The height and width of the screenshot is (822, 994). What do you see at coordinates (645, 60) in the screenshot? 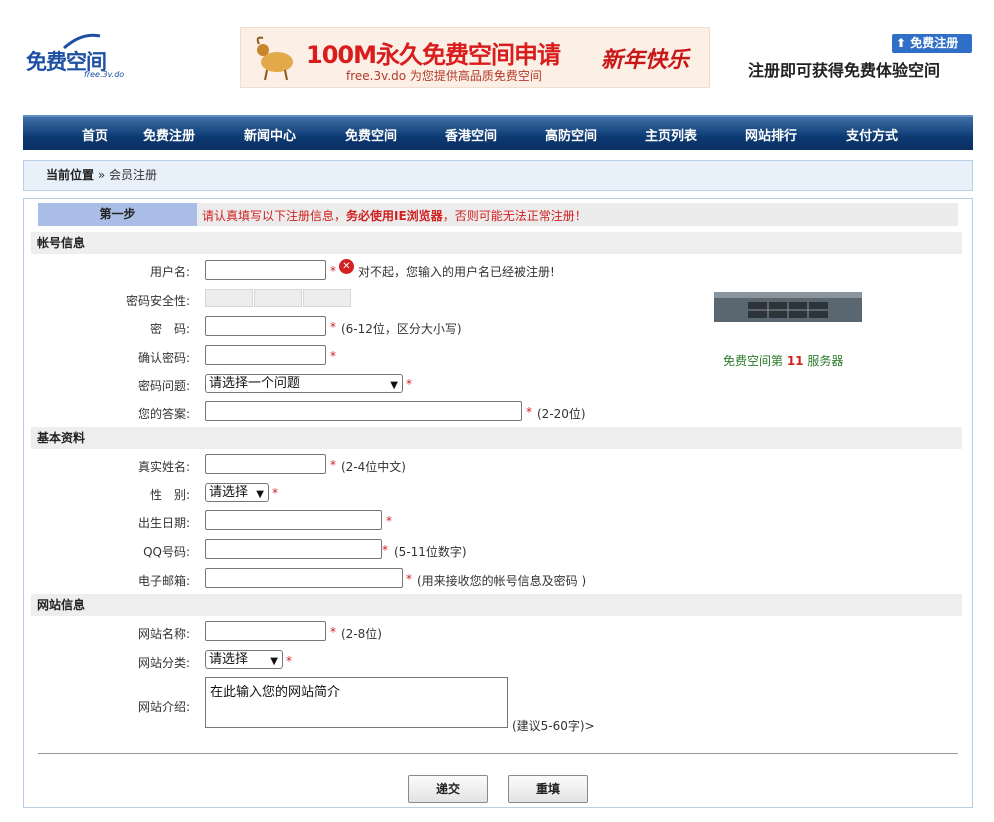
I see `banner-newyear: 新年快乐` at bounding box center [645, 60].